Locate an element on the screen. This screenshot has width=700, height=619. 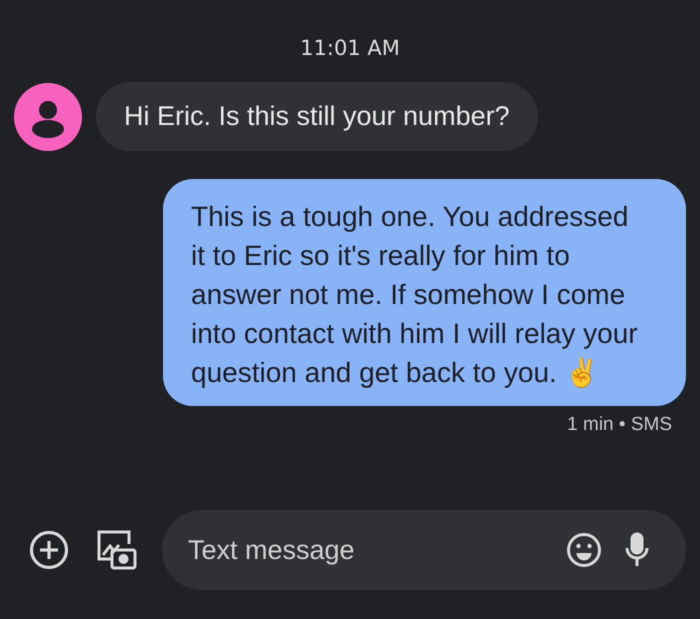
message-field: Text message is located at coordinates (365, 550).